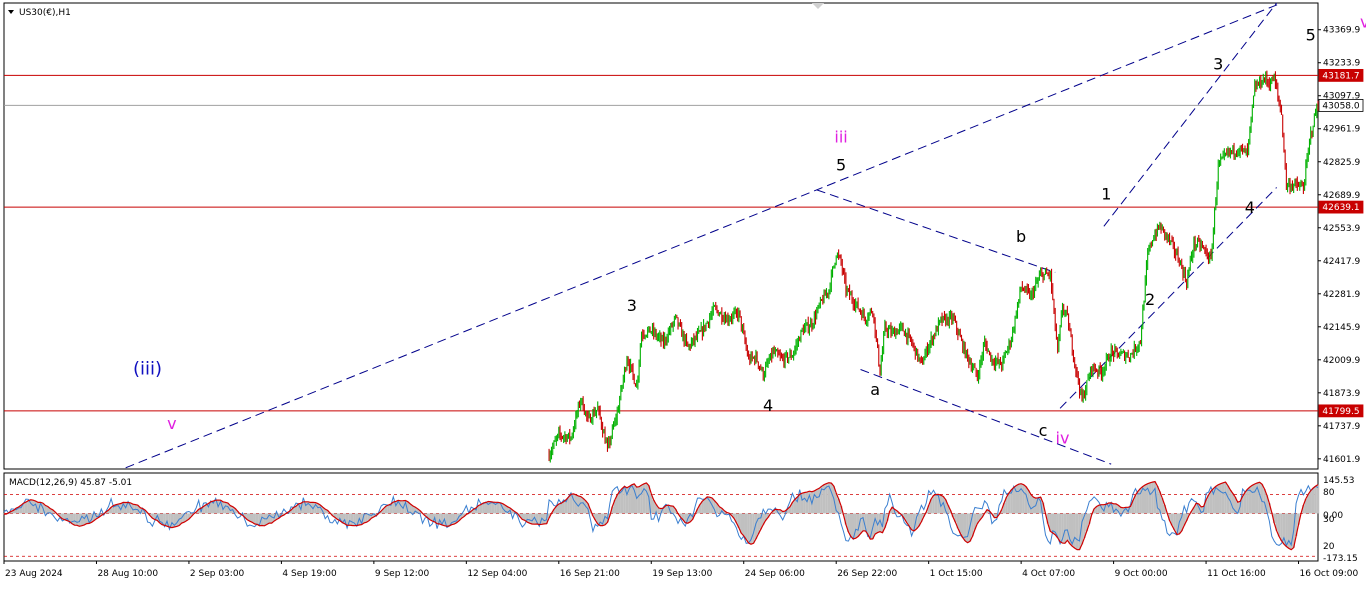 This screenshot has width=1366, height=592. What do you see at coordinates (956, 574) in the screenshot?
I see `time-tick-label: 1 Oct 15:00` at bounding box center [956, 574].